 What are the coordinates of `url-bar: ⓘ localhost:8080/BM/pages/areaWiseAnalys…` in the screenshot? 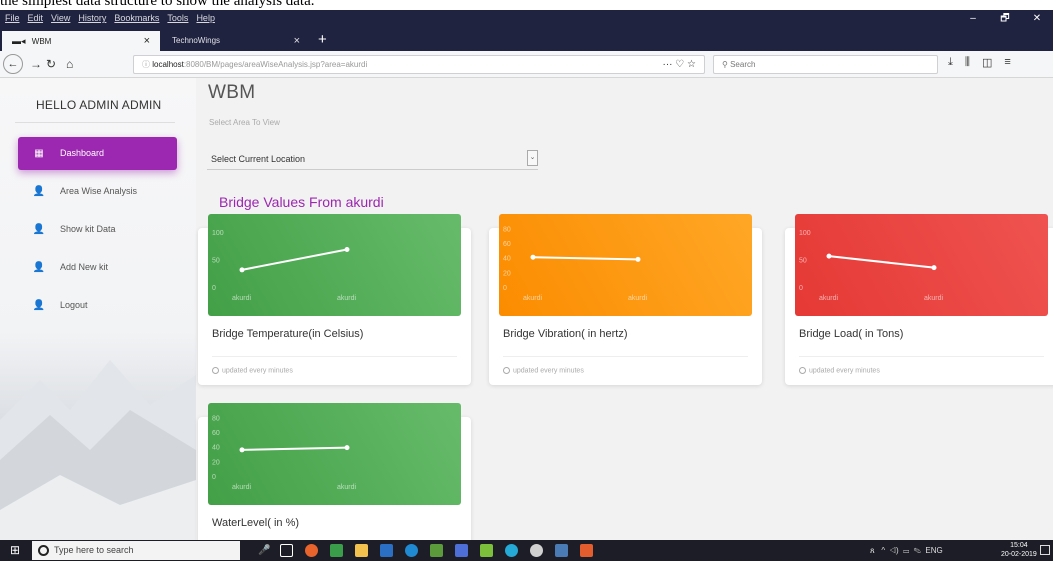 It's located at (419, 64).